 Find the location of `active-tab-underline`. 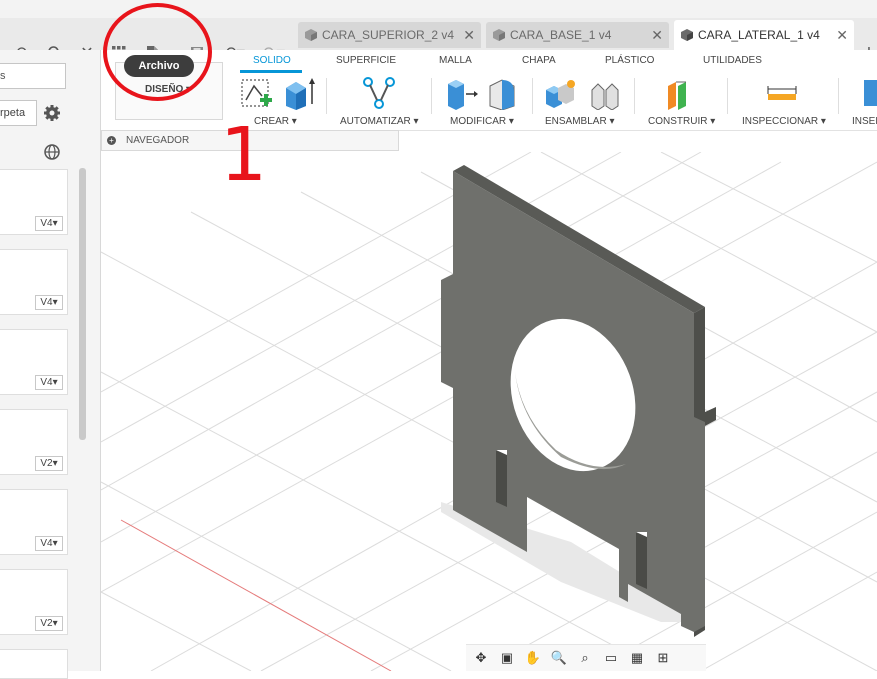

active-tab-underline is located at coordinates (271, 71).